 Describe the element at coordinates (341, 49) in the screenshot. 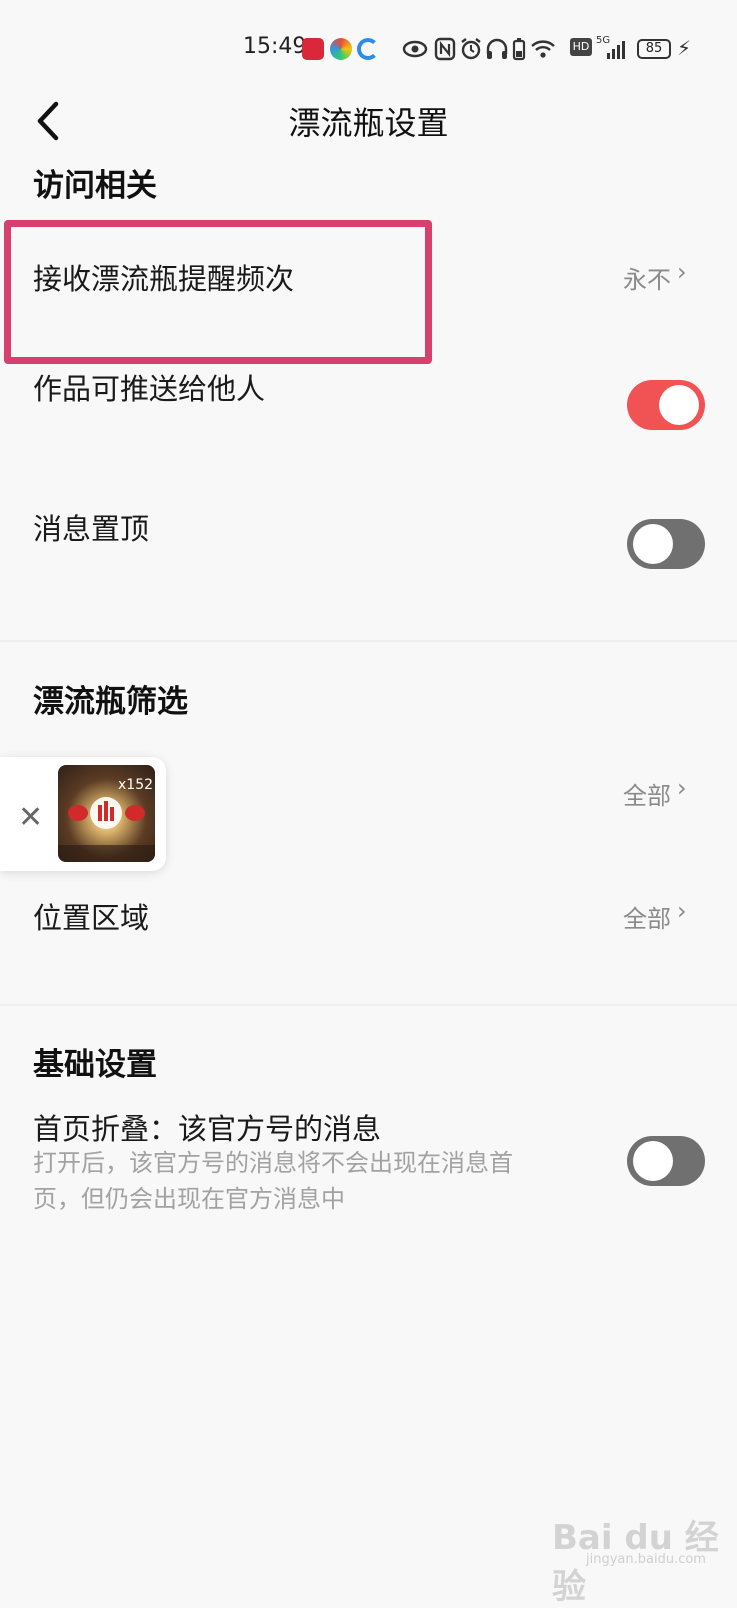

I see `app-icon-colorful` at that location.